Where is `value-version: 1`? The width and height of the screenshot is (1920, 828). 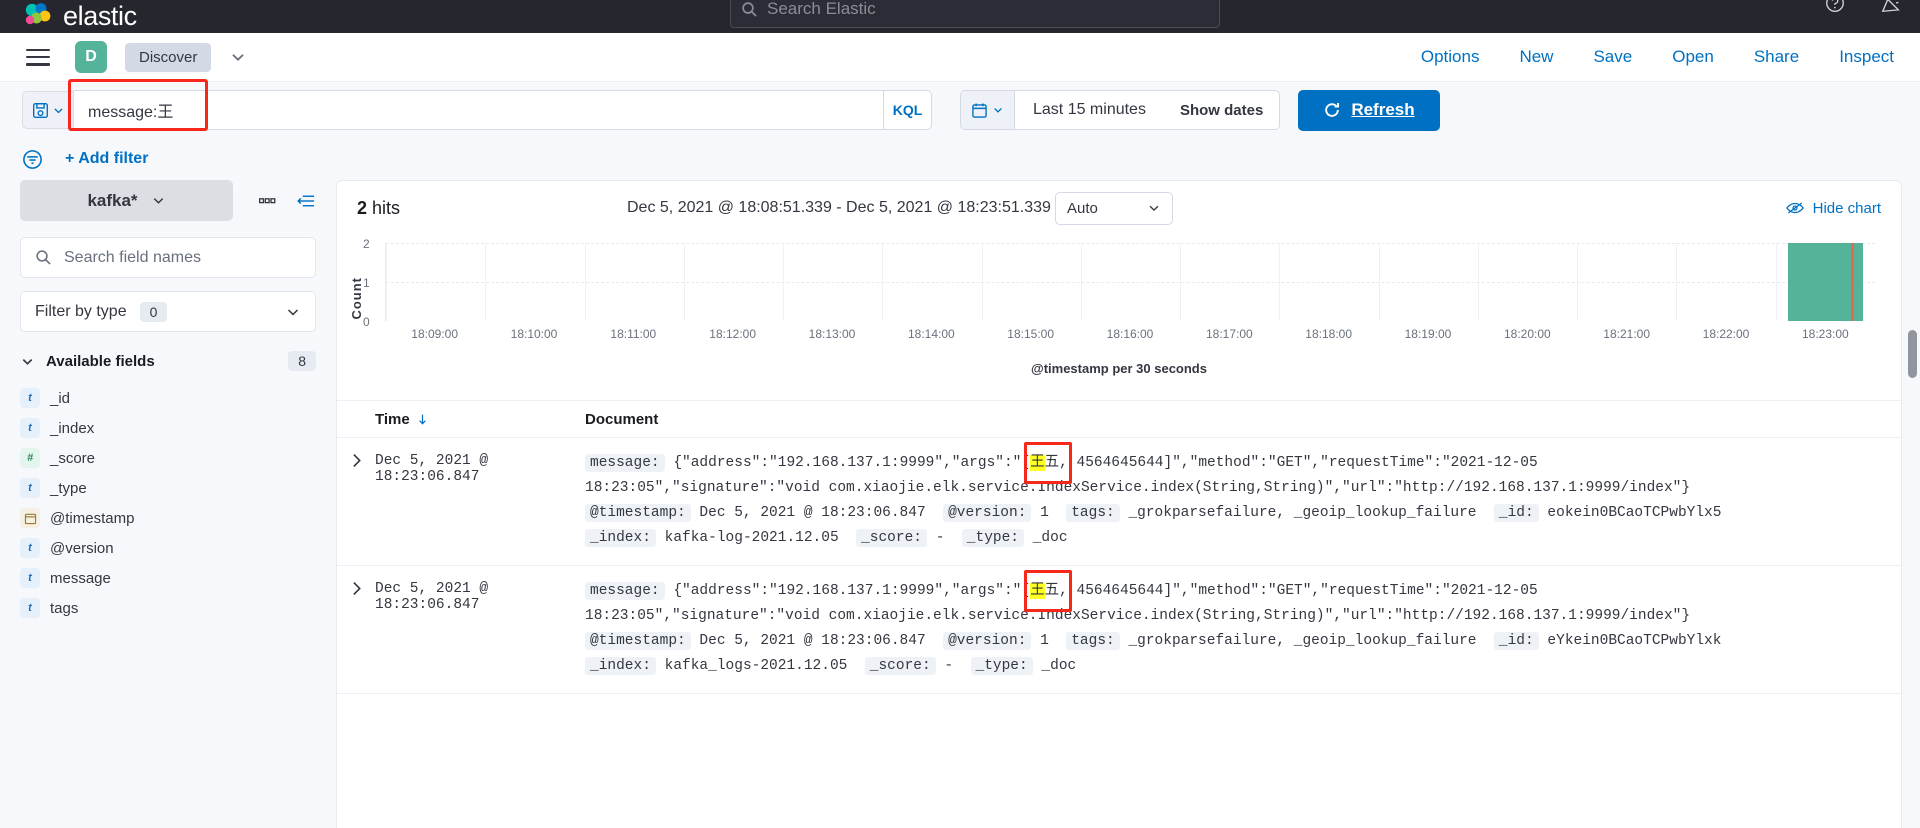
value-version: 1 is located at coordinates (1044, 641).